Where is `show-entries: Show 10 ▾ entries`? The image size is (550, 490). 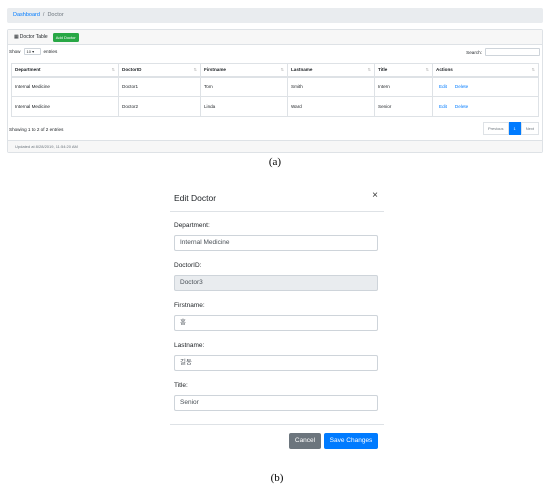
show-entries: Show 10 ▾ entries is located at coordinates (33, 51).